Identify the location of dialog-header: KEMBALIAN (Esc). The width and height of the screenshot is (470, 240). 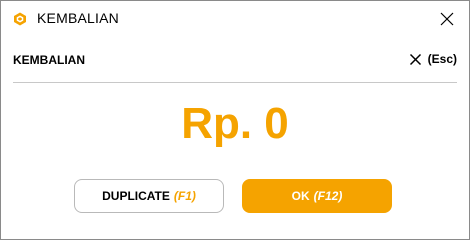
(235, 62).